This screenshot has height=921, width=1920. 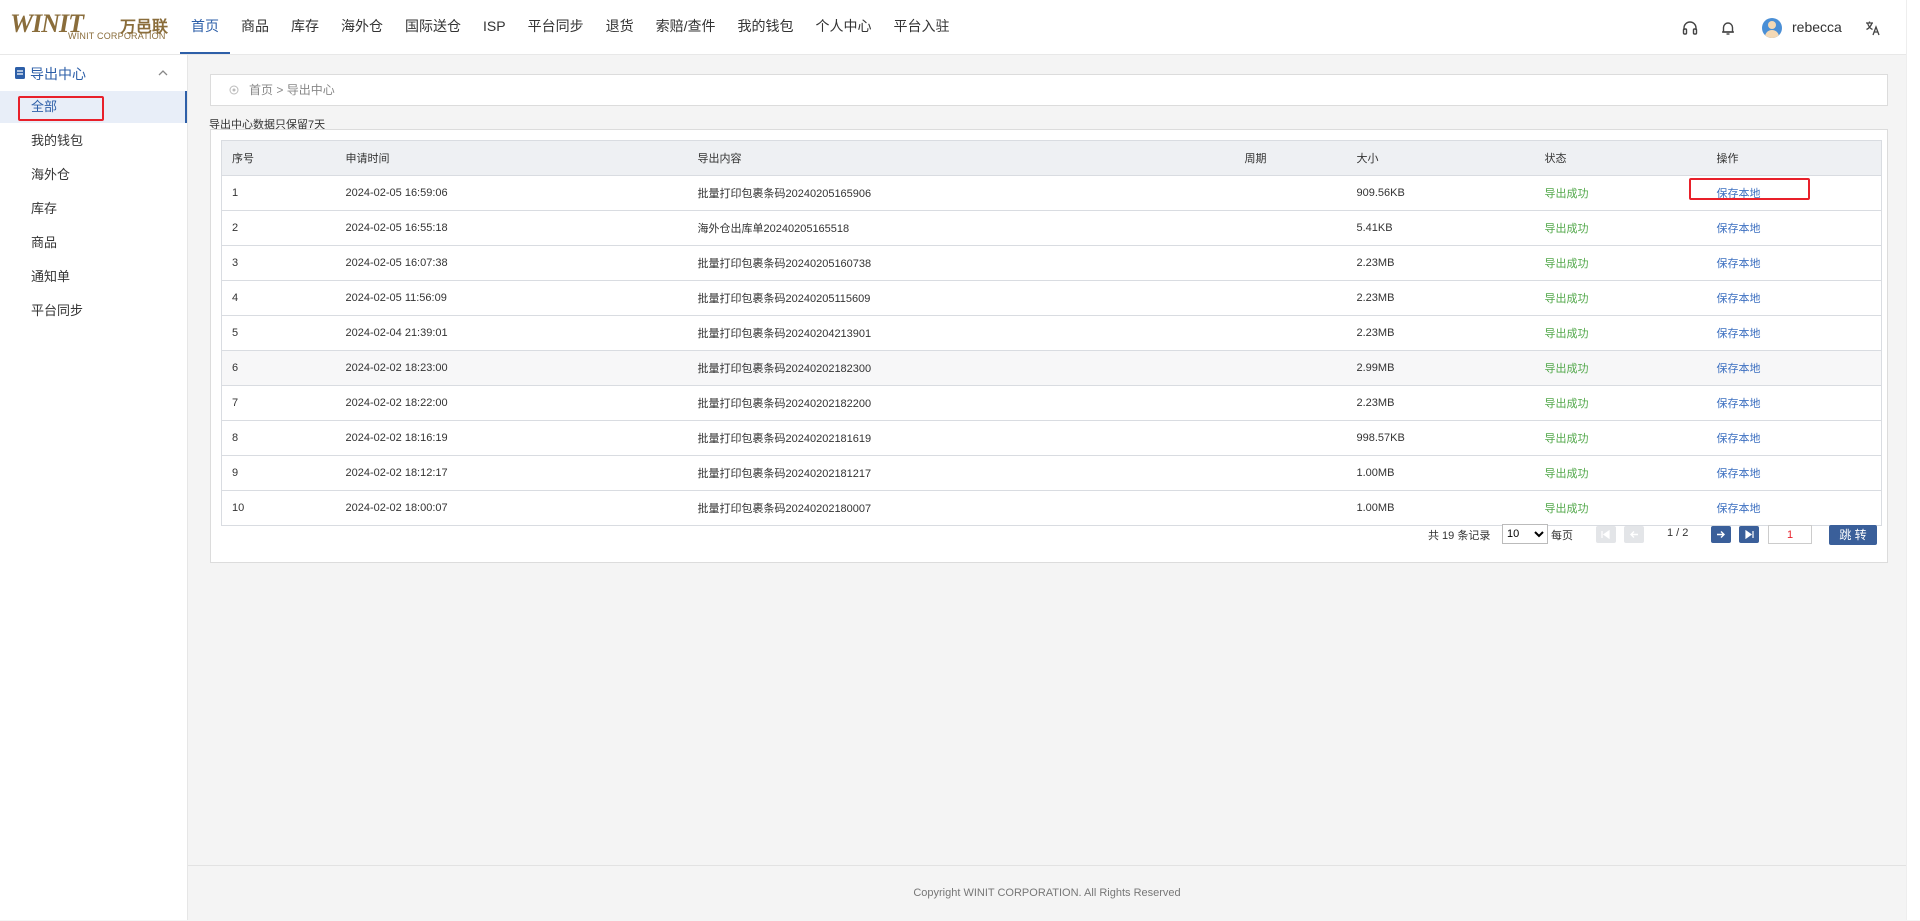 I want to click on cell-size: 1.00MB, so click(x=1440, y=508).